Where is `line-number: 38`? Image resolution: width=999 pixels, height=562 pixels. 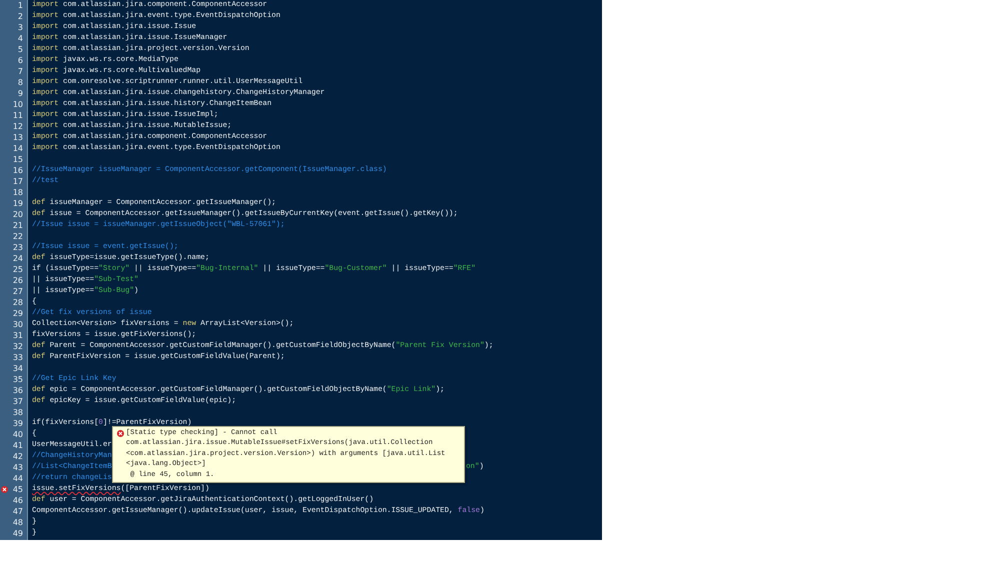 line-number: 38 is located at coordinates (17, 412).